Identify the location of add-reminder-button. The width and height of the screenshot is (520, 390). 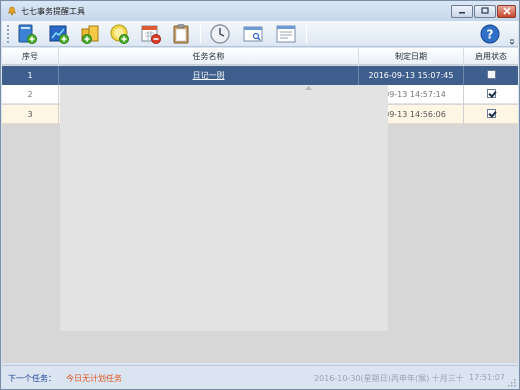
(120, 34).